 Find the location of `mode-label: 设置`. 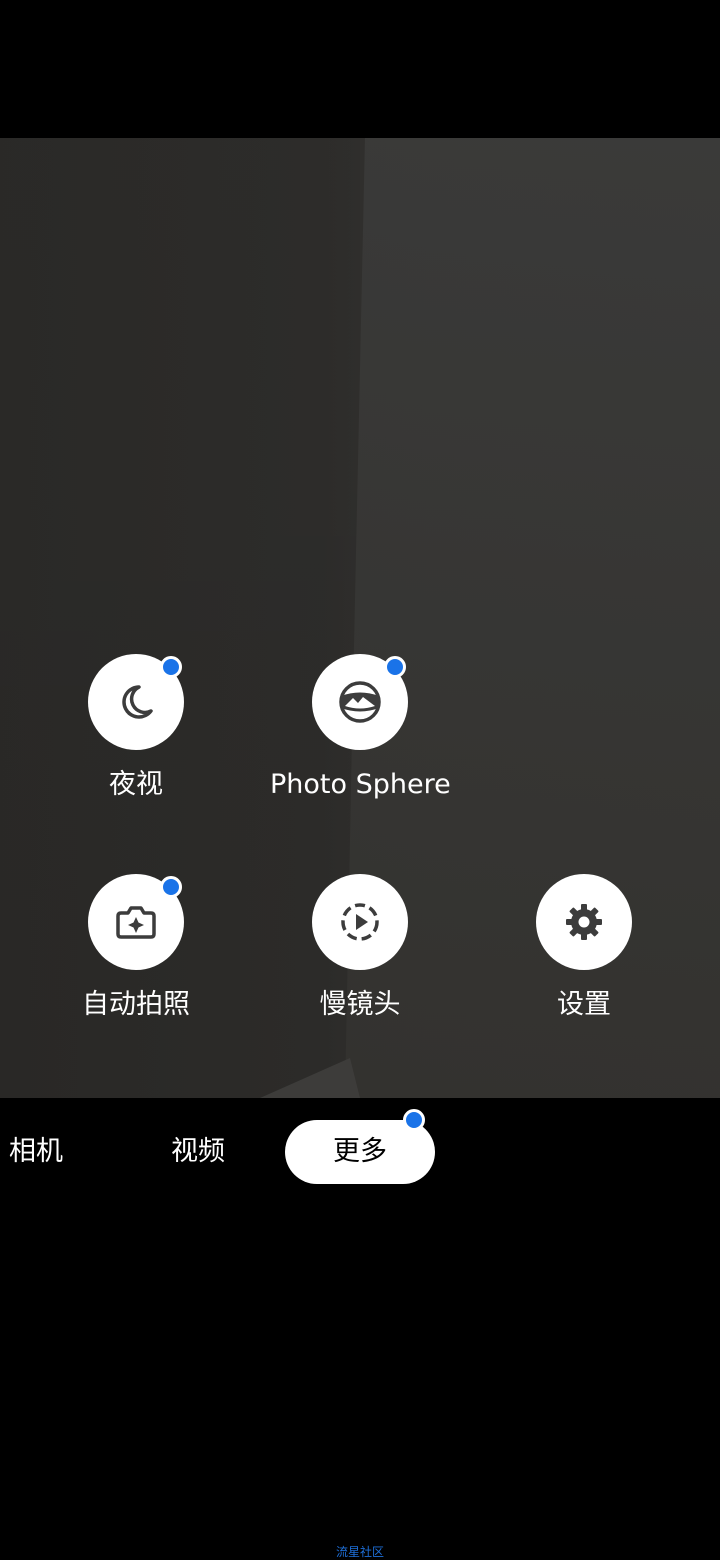

mode-label: 设置 is located at coordinates (584, 1004).